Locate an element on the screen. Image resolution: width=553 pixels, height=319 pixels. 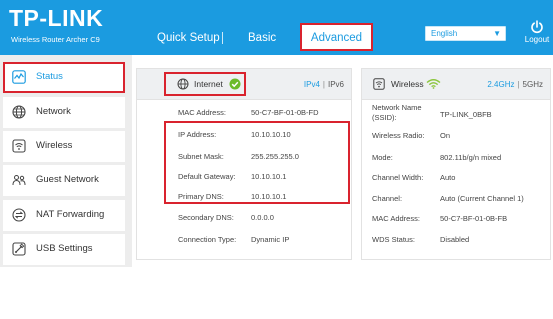
internet-panel-header: Internet IPv4 | IPv6 is located at coordinates (244, 84).